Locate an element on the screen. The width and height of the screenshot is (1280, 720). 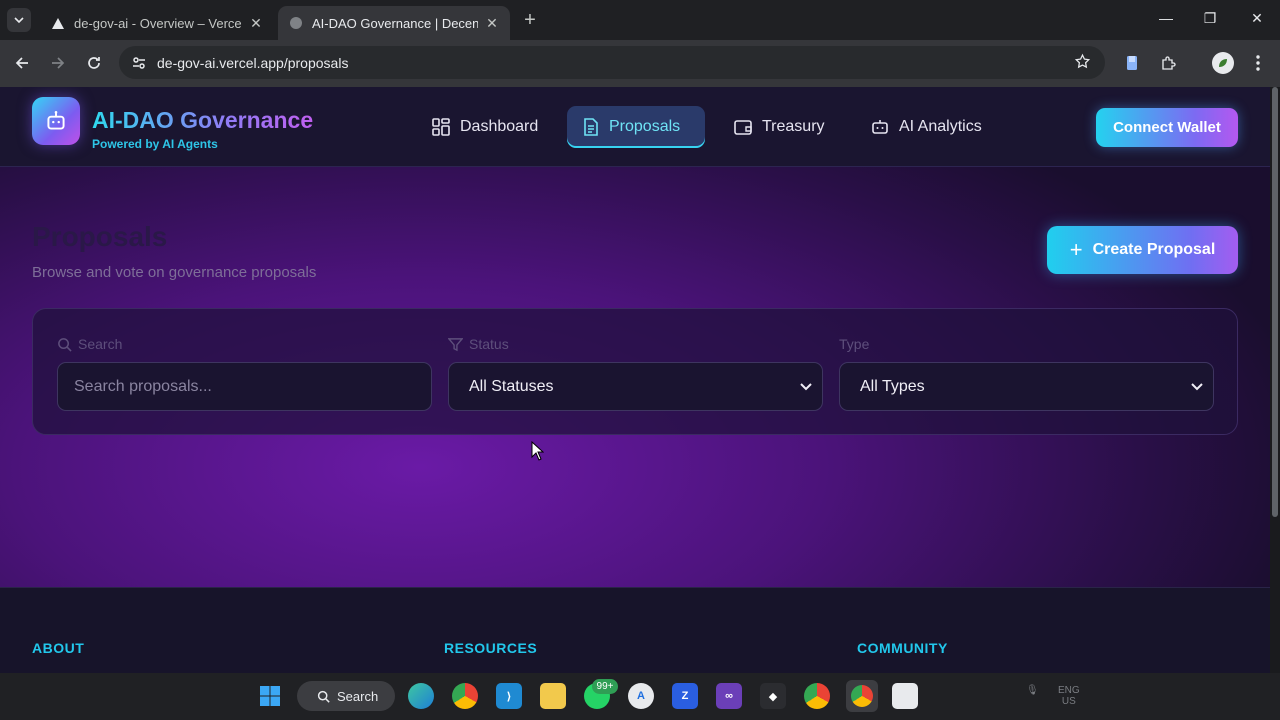
translator-icon: A is located at coordinates (641, 696).